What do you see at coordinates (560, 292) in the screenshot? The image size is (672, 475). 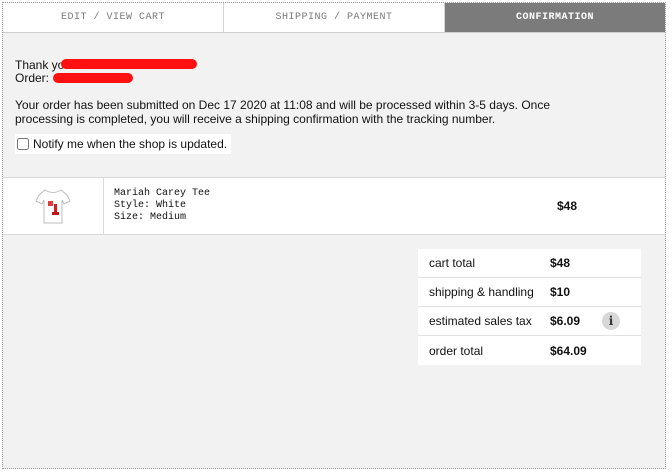 I see `shipping-value: $10` at bounding box center [560, 292].